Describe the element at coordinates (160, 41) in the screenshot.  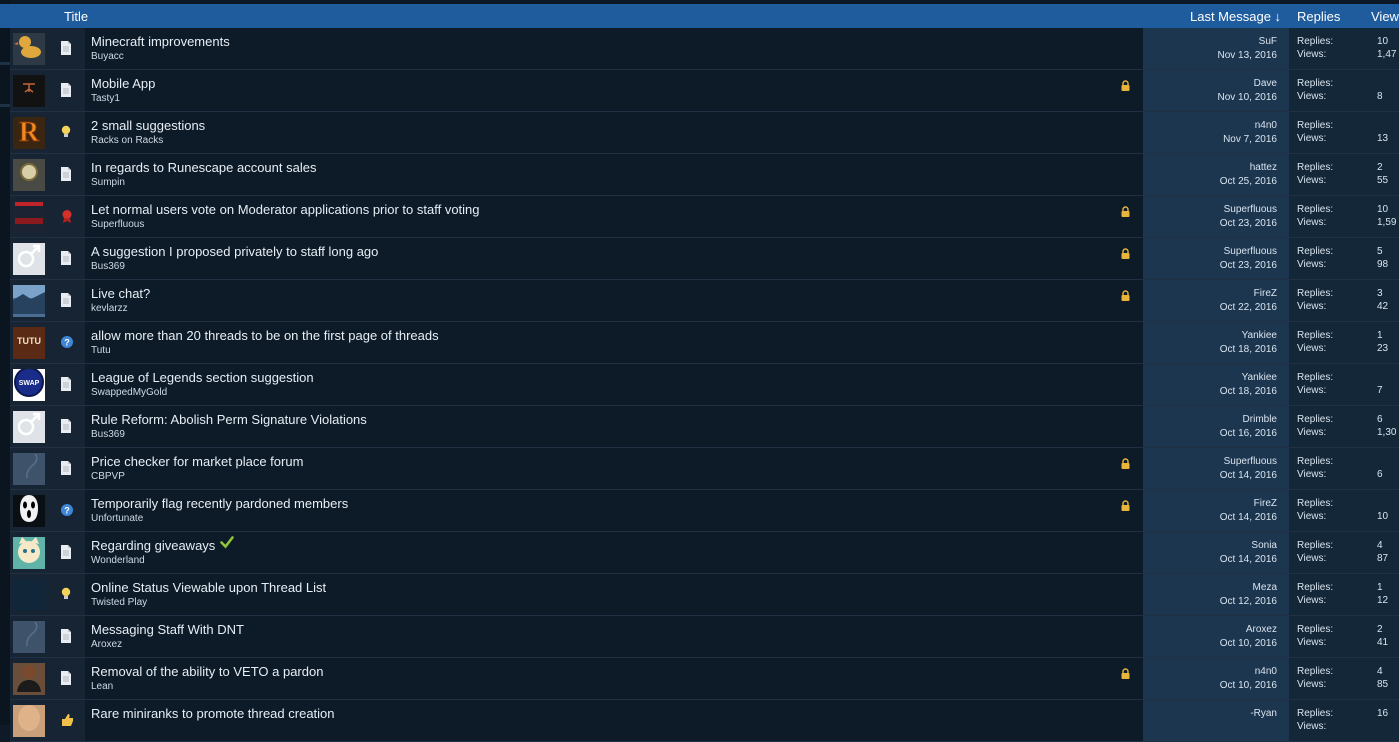
I see `thread-title-link: Minecraft improvements` at that location.